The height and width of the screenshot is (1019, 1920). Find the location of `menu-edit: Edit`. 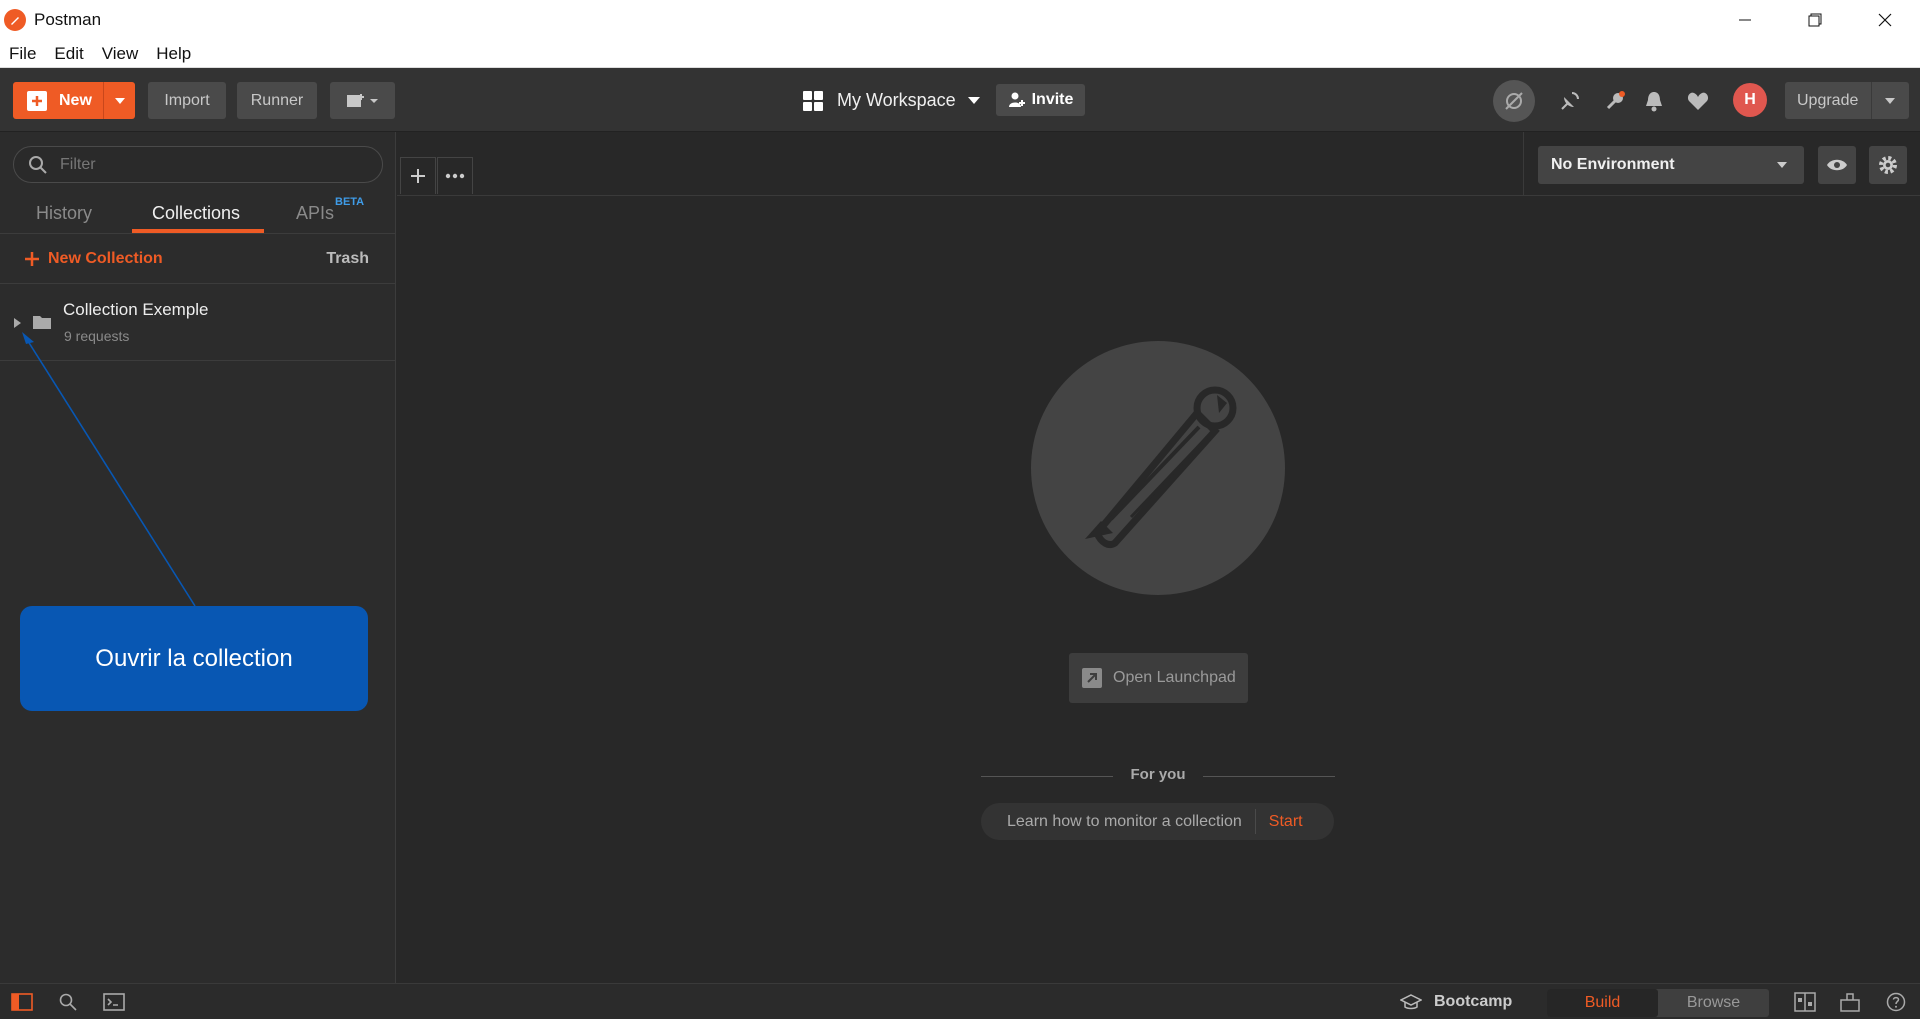

menu-edit: Edit is located at coordinates (68, 54).